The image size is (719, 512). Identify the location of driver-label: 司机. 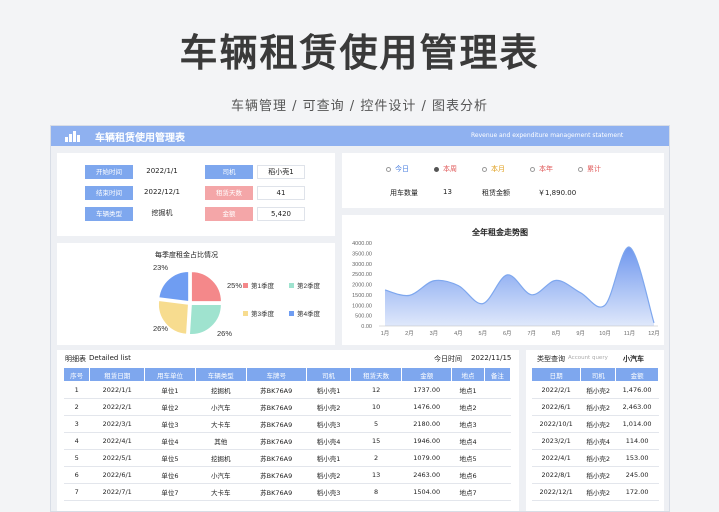
(229, 172).